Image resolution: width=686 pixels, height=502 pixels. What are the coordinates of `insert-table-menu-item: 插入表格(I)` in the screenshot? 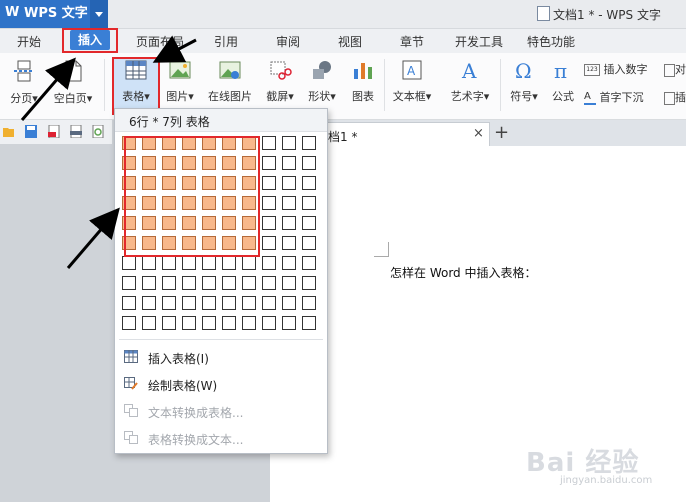 It's located at (221, 357).